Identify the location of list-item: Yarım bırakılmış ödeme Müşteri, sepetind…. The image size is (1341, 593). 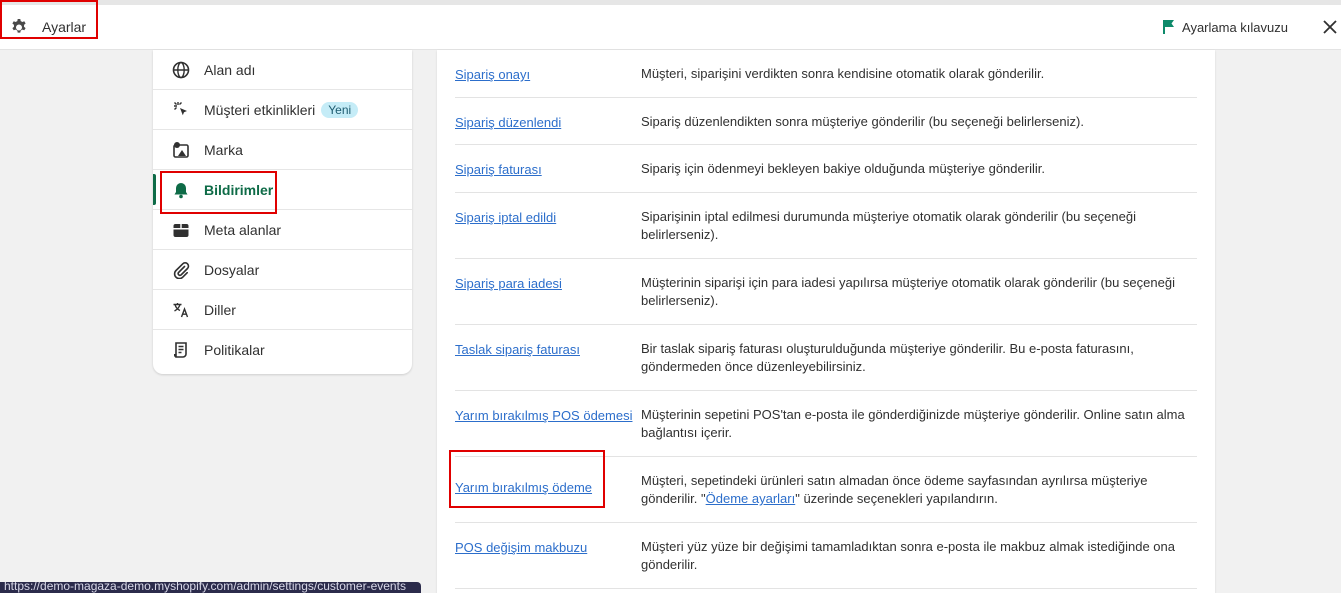
(826, 490).